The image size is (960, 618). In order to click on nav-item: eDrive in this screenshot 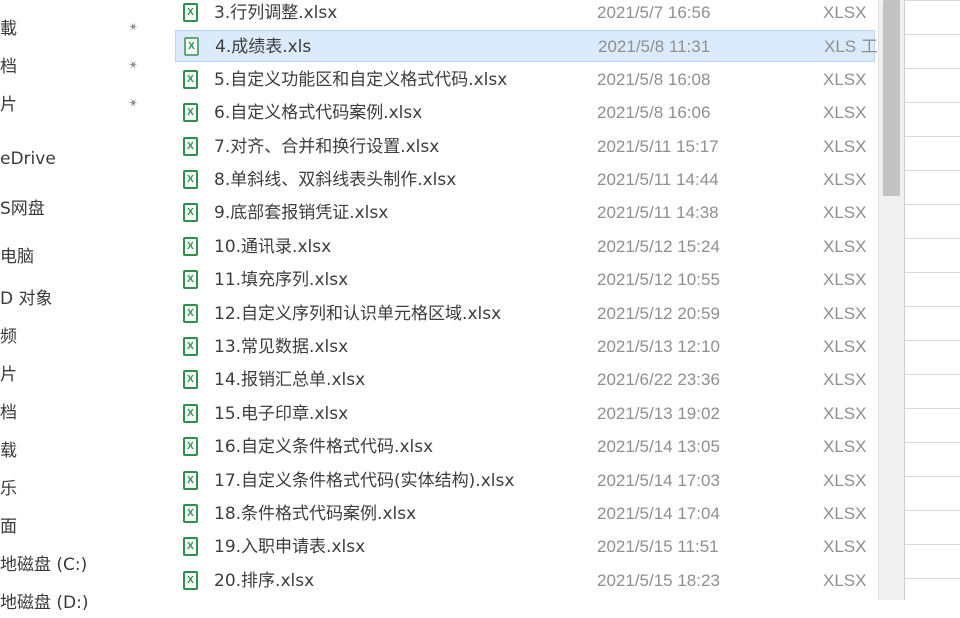, I will do `click(28, 159)`.